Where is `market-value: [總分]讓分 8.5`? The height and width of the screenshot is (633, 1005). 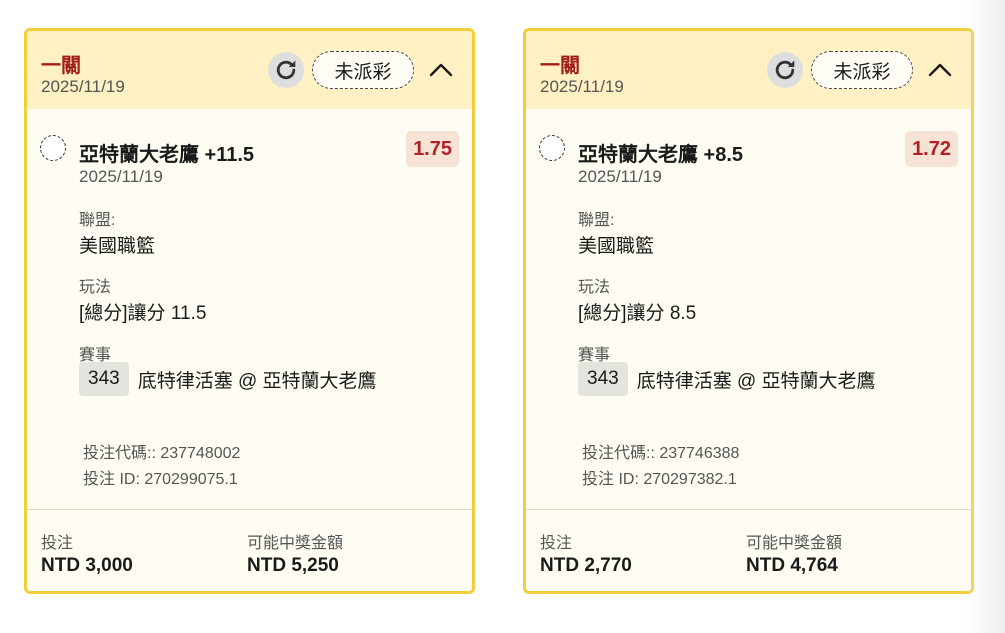 market-value: [總分]讓分 8.5 is located at coordinates (637, 313).